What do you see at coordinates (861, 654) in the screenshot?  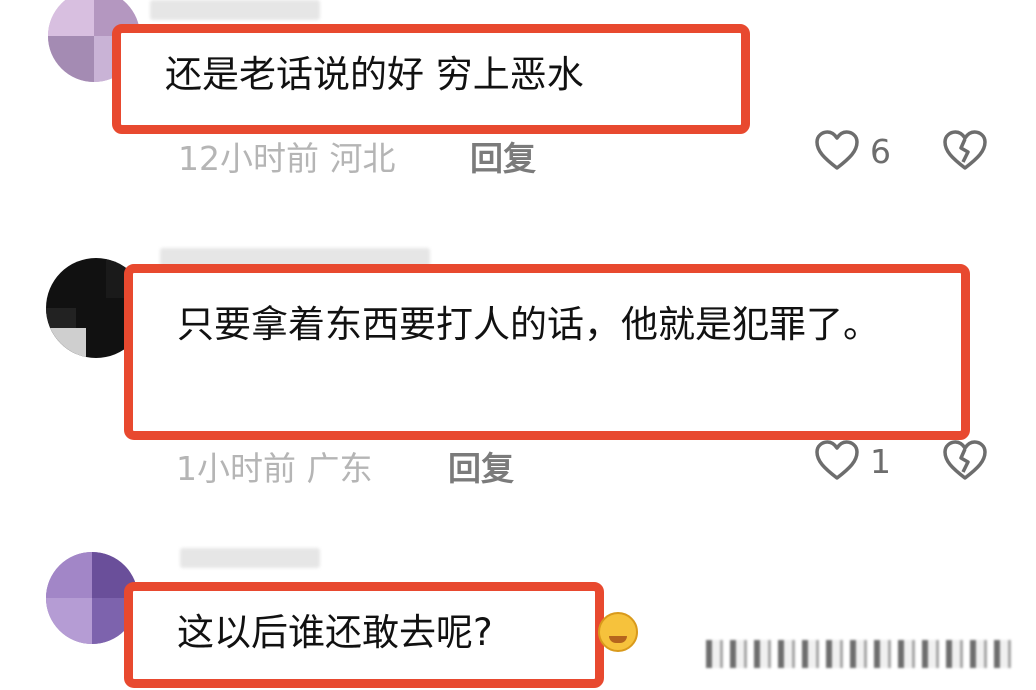 I see `watermark-redacted` at bounding box center [861, 654].